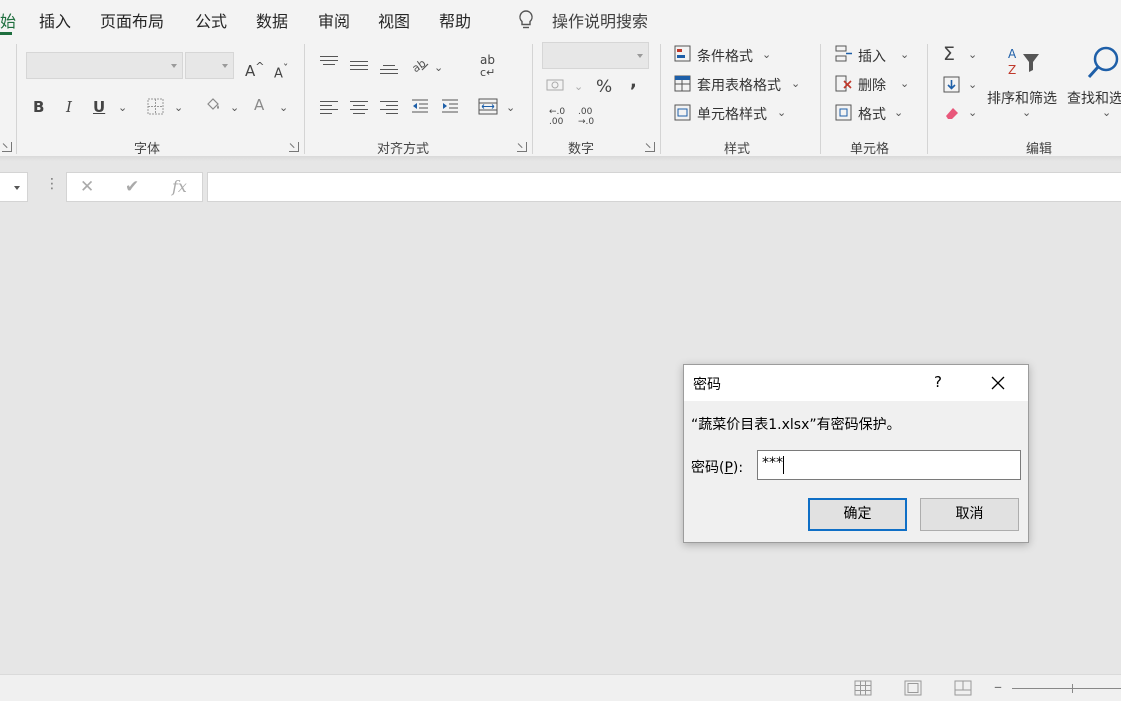  I want to click on password-label-suffix: ):, so click(738, 468).